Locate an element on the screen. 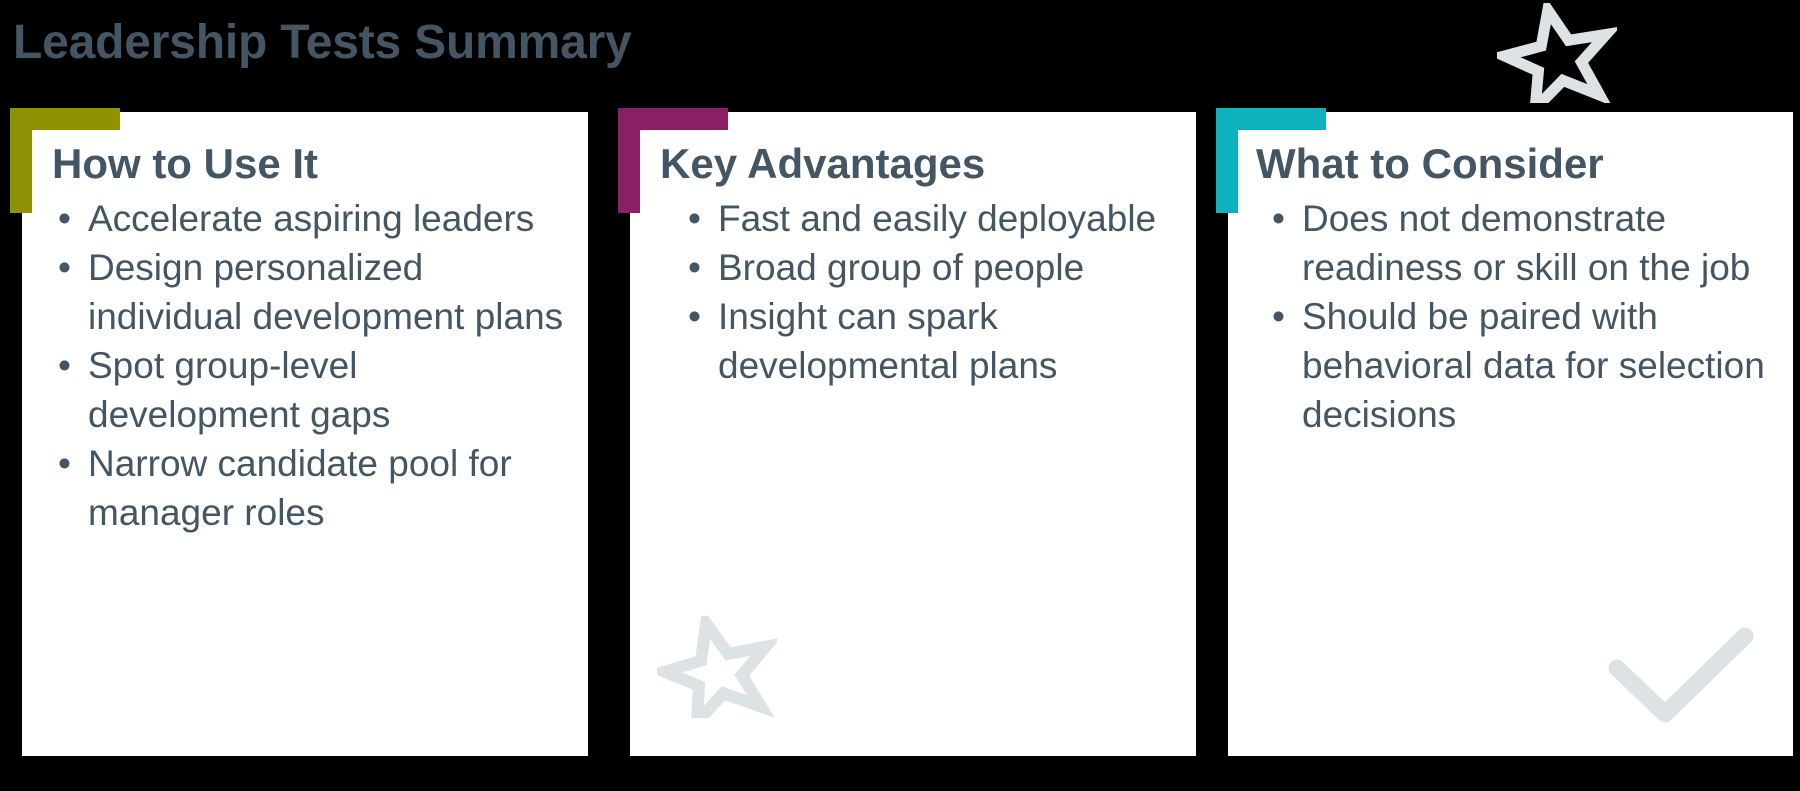 The height and width of the screenshot is (791, 1800). list-item: • Accelerate aspiring leaders is located at coordinates (311, 218).